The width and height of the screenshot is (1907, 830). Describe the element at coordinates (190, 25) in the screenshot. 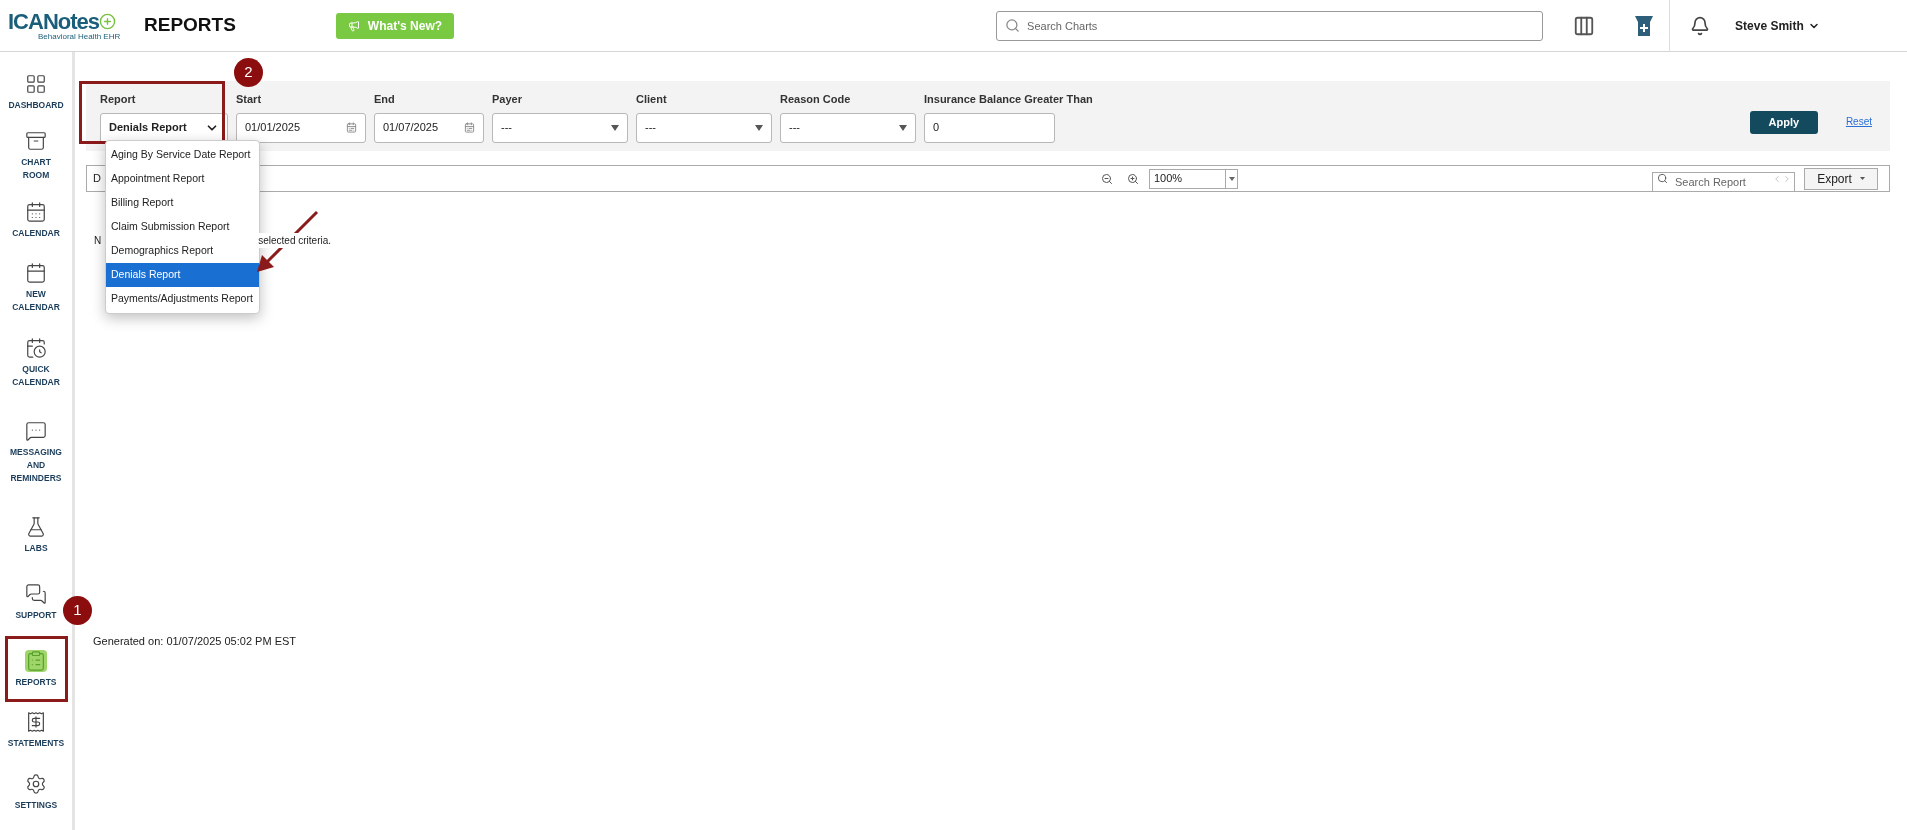

I see `page-title: REPORTS` at that location.